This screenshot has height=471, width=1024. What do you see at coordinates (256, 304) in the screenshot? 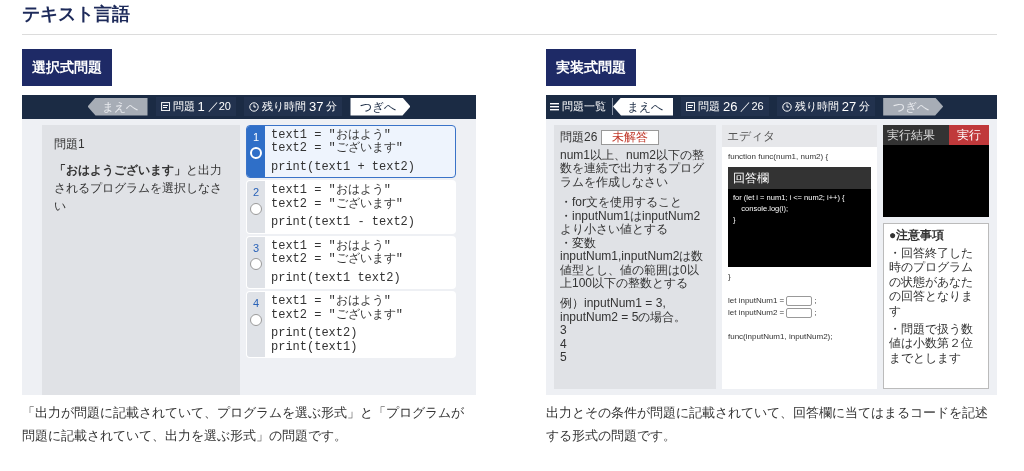
I see `choice-number: 4` at bounding box center [256, 304].